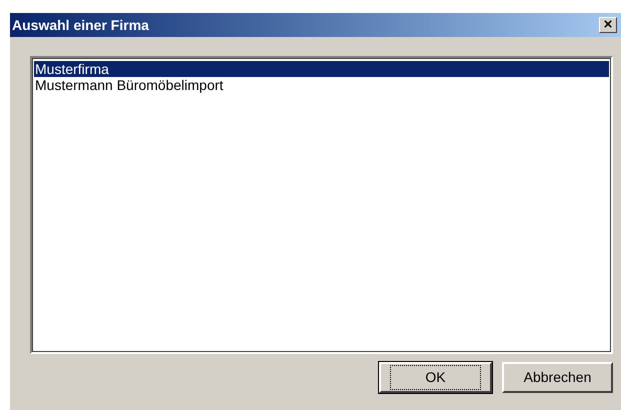  I want to click on list-item: Musterfirma, so click(321, 69).